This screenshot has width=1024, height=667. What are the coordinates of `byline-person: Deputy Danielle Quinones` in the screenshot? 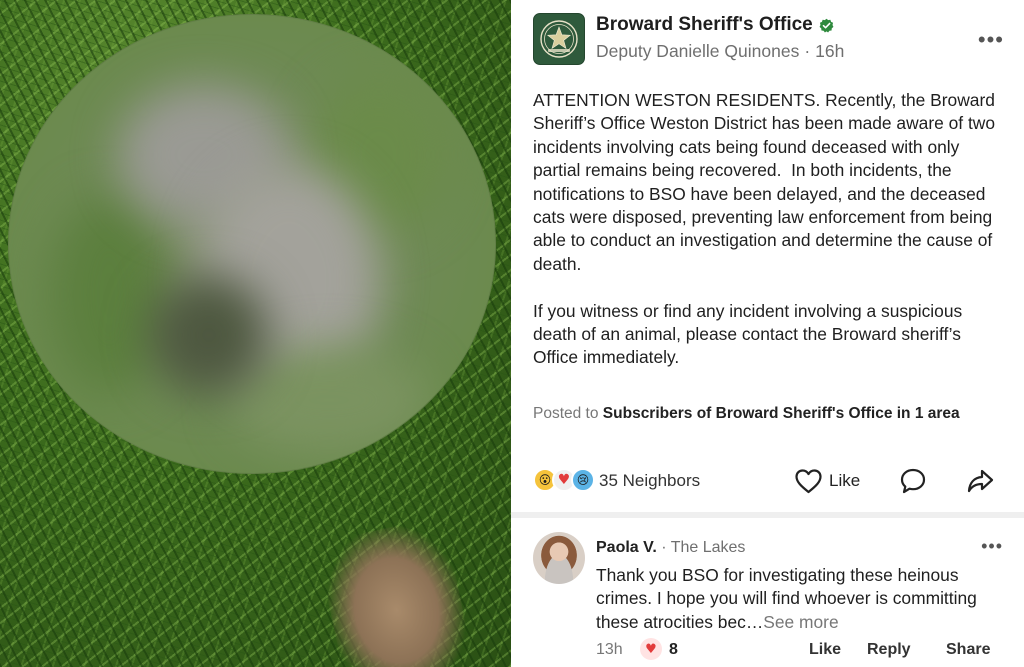 It's located at (697, 51).